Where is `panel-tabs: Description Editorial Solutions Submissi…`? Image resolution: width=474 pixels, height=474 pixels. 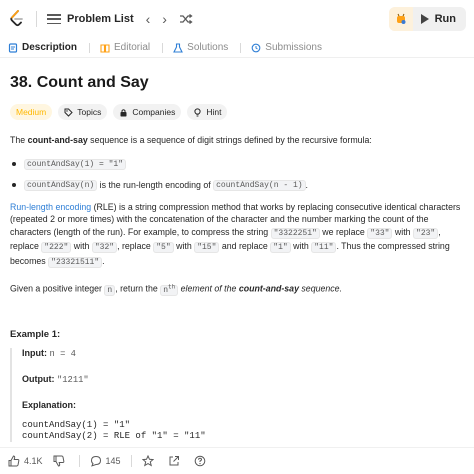 panel-tabs: Description Editorial Solutions Submissi… is located at coordinates (237, 48).